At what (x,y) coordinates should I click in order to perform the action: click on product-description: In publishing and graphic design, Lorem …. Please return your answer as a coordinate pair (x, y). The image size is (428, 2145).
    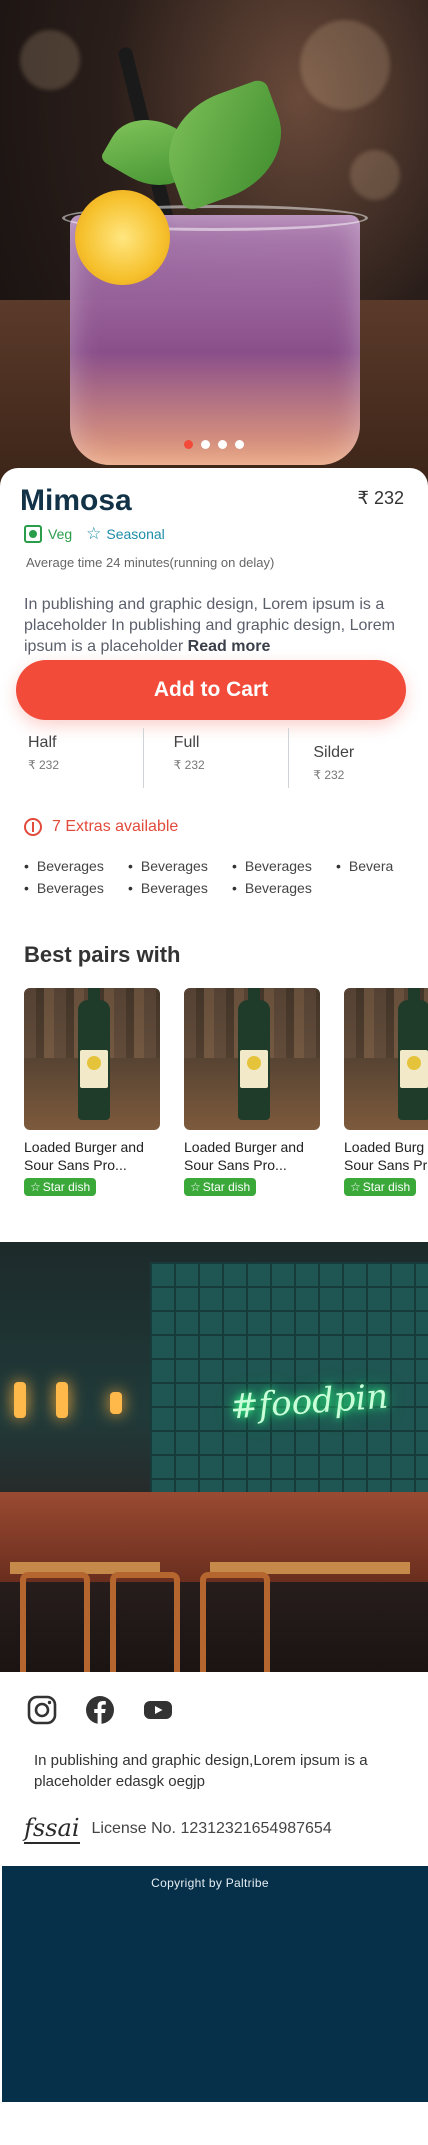
    Looking at the image, I should click on (216, 625).